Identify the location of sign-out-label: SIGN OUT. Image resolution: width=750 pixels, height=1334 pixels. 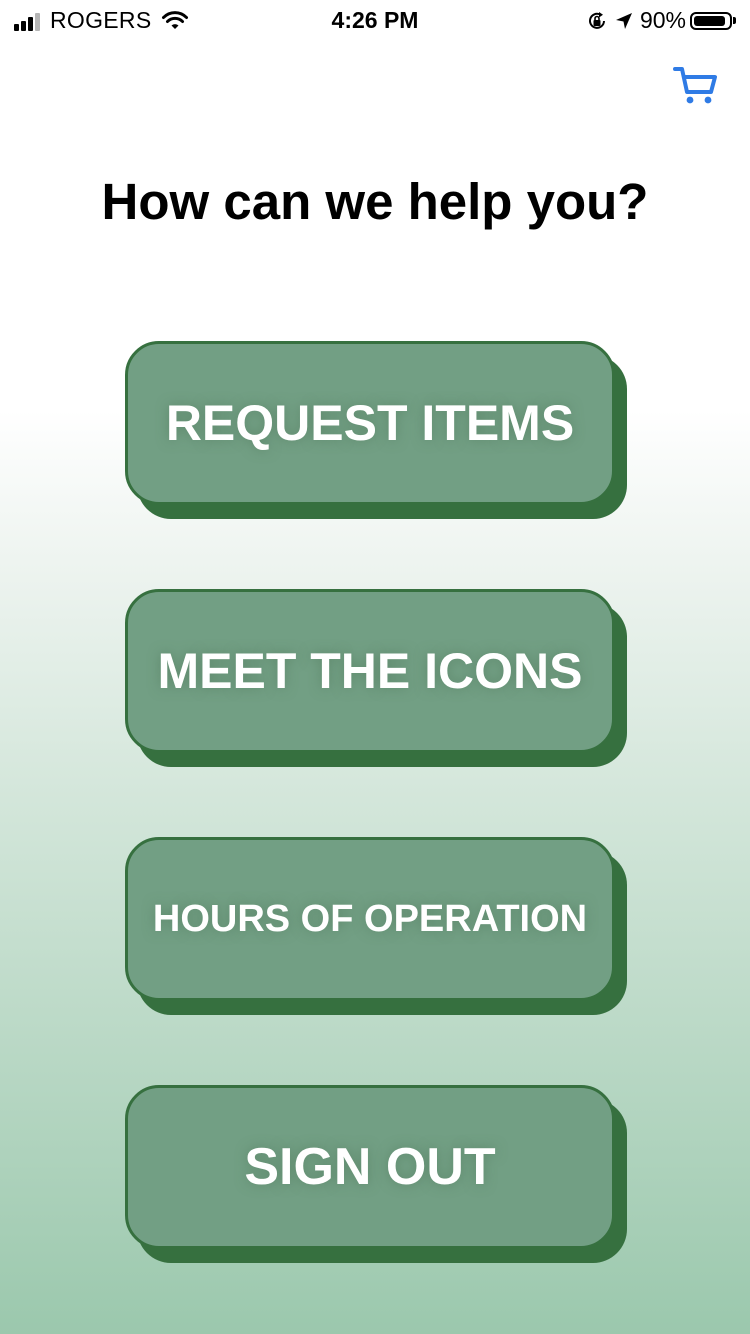
(370, 1167).